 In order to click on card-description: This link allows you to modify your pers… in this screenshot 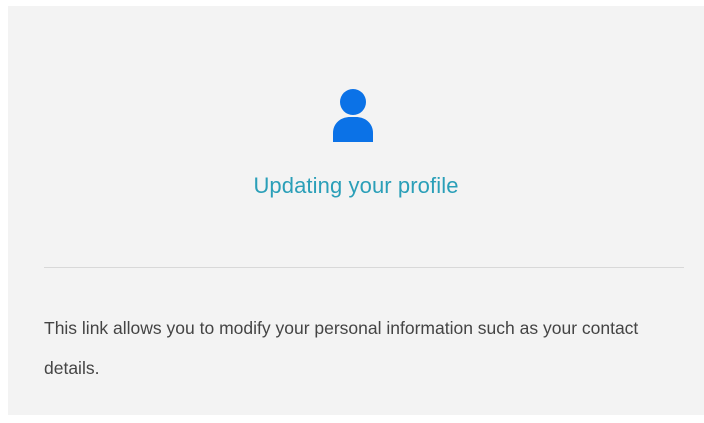, I will do `click(341, 348)`.